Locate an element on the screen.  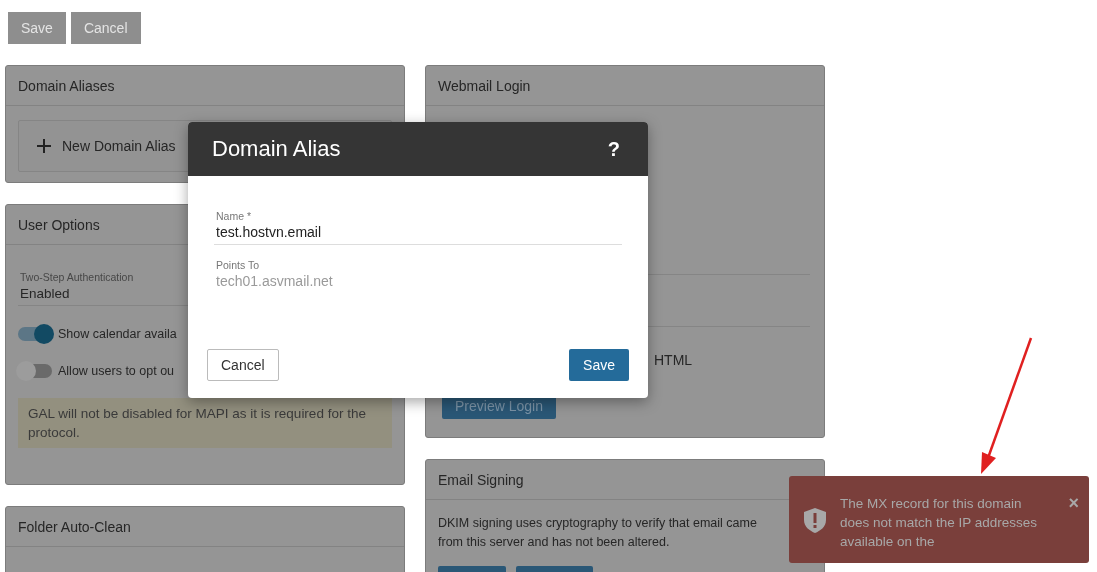
toast-message: The MX record for this domain does not match the IP addresses available on the is located at coordinates (939, 523).